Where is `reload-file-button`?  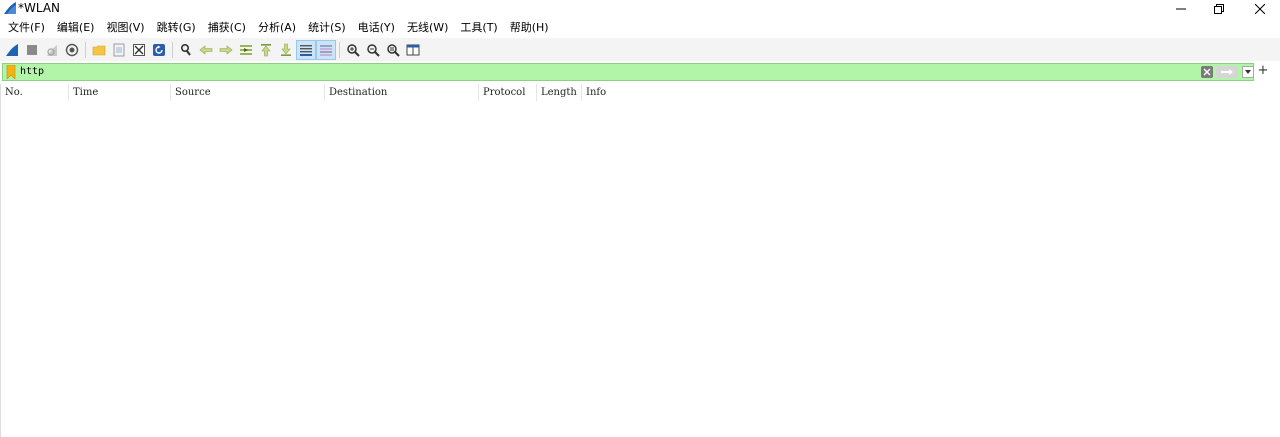
reload-file-button is located at coordinates (159, 50).